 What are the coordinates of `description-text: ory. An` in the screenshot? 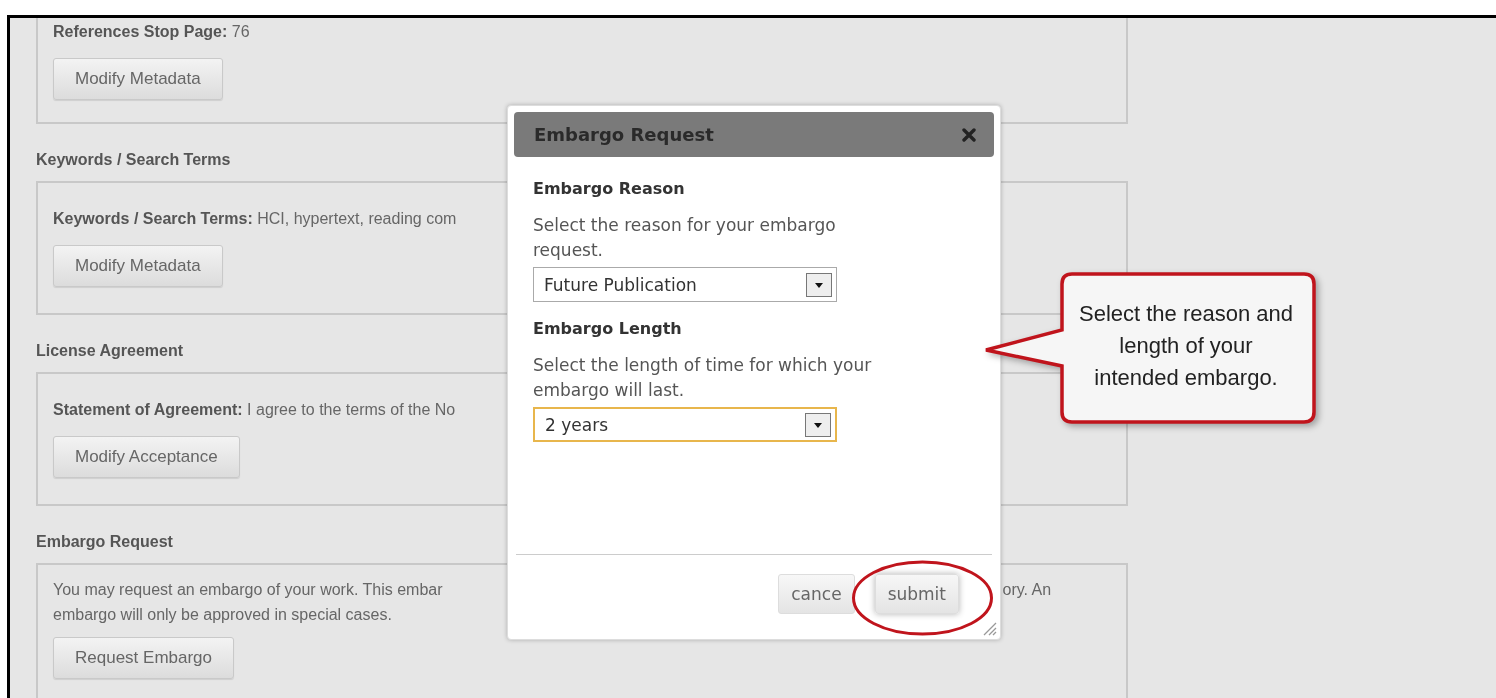 It's located at (1027, 590).